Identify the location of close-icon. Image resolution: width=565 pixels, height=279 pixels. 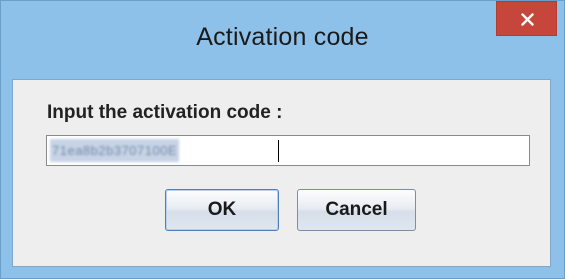
(527, 19).